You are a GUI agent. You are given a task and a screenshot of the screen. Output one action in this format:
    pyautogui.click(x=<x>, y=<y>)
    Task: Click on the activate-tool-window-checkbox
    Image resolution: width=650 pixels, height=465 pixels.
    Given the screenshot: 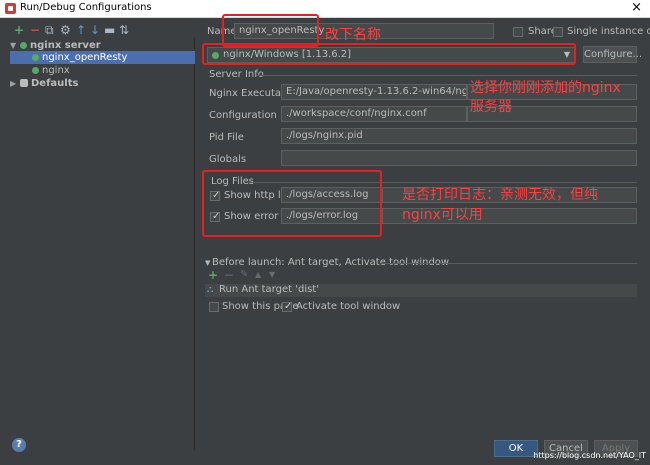 What is the action you would take?
    pyautogui.click(x=287, y=306)
    